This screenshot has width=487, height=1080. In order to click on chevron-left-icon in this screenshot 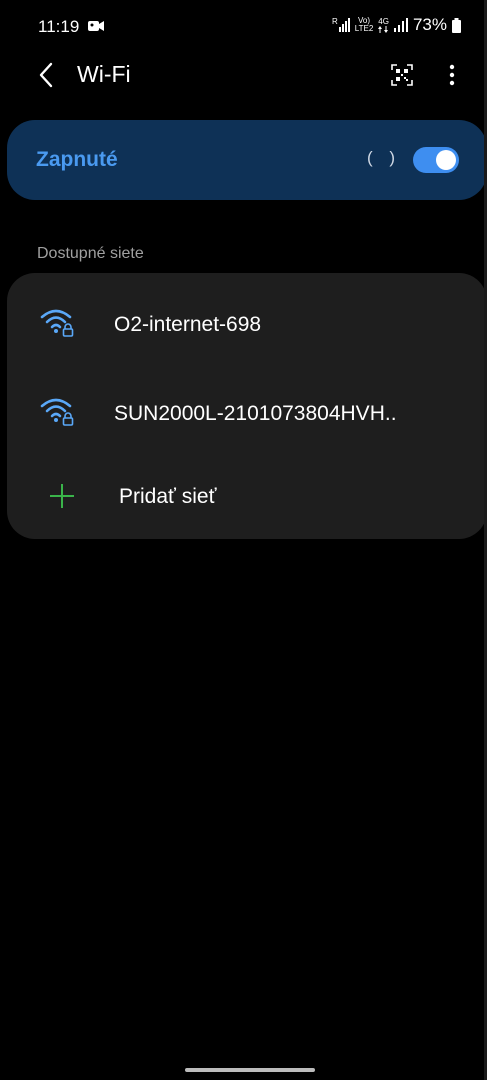, I will do `click(46, 75)`.